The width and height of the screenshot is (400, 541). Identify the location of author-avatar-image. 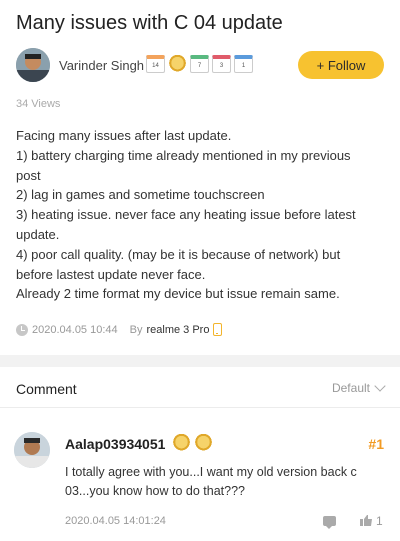
(33, 65).